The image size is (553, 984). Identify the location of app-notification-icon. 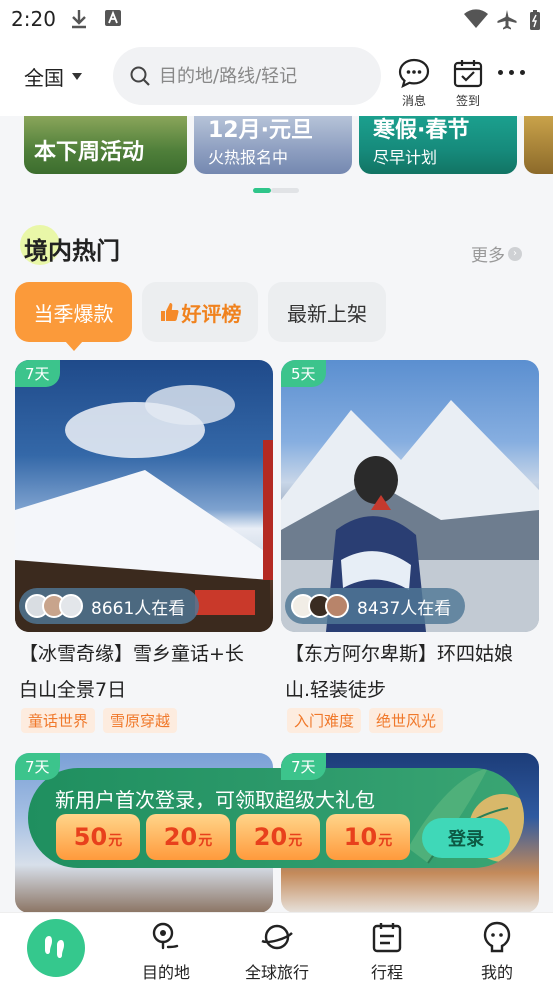
(113, 18).